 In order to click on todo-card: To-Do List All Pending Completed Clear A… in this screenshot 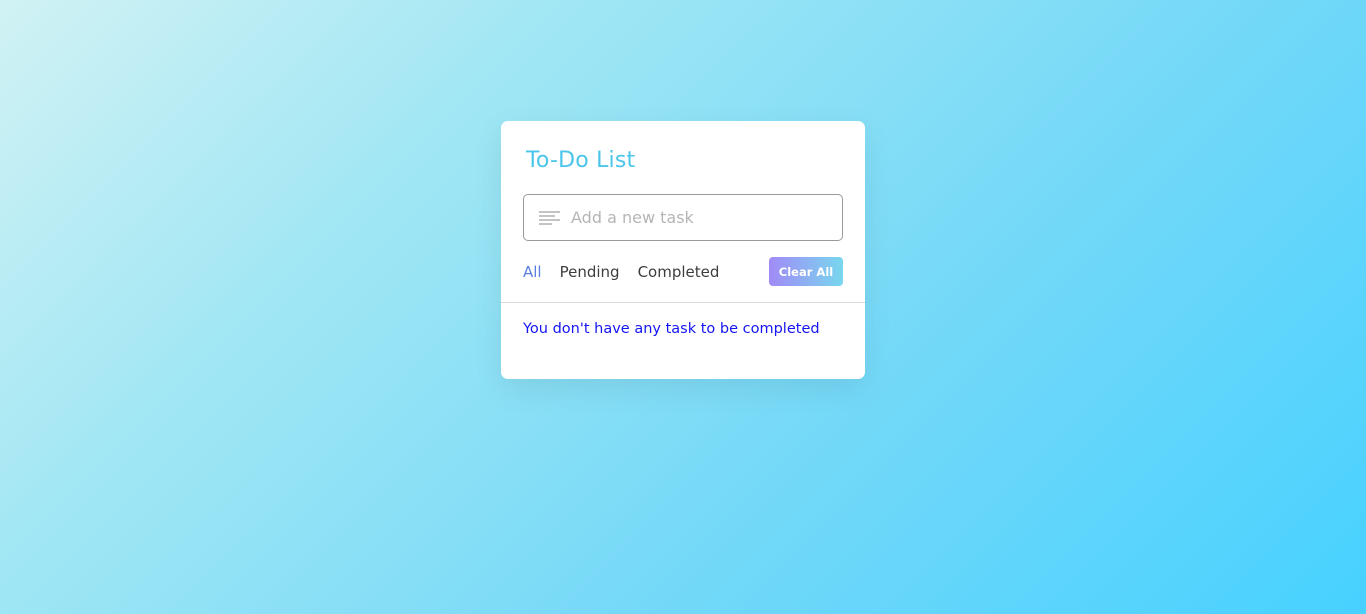, I will do `click(683, 250)`.